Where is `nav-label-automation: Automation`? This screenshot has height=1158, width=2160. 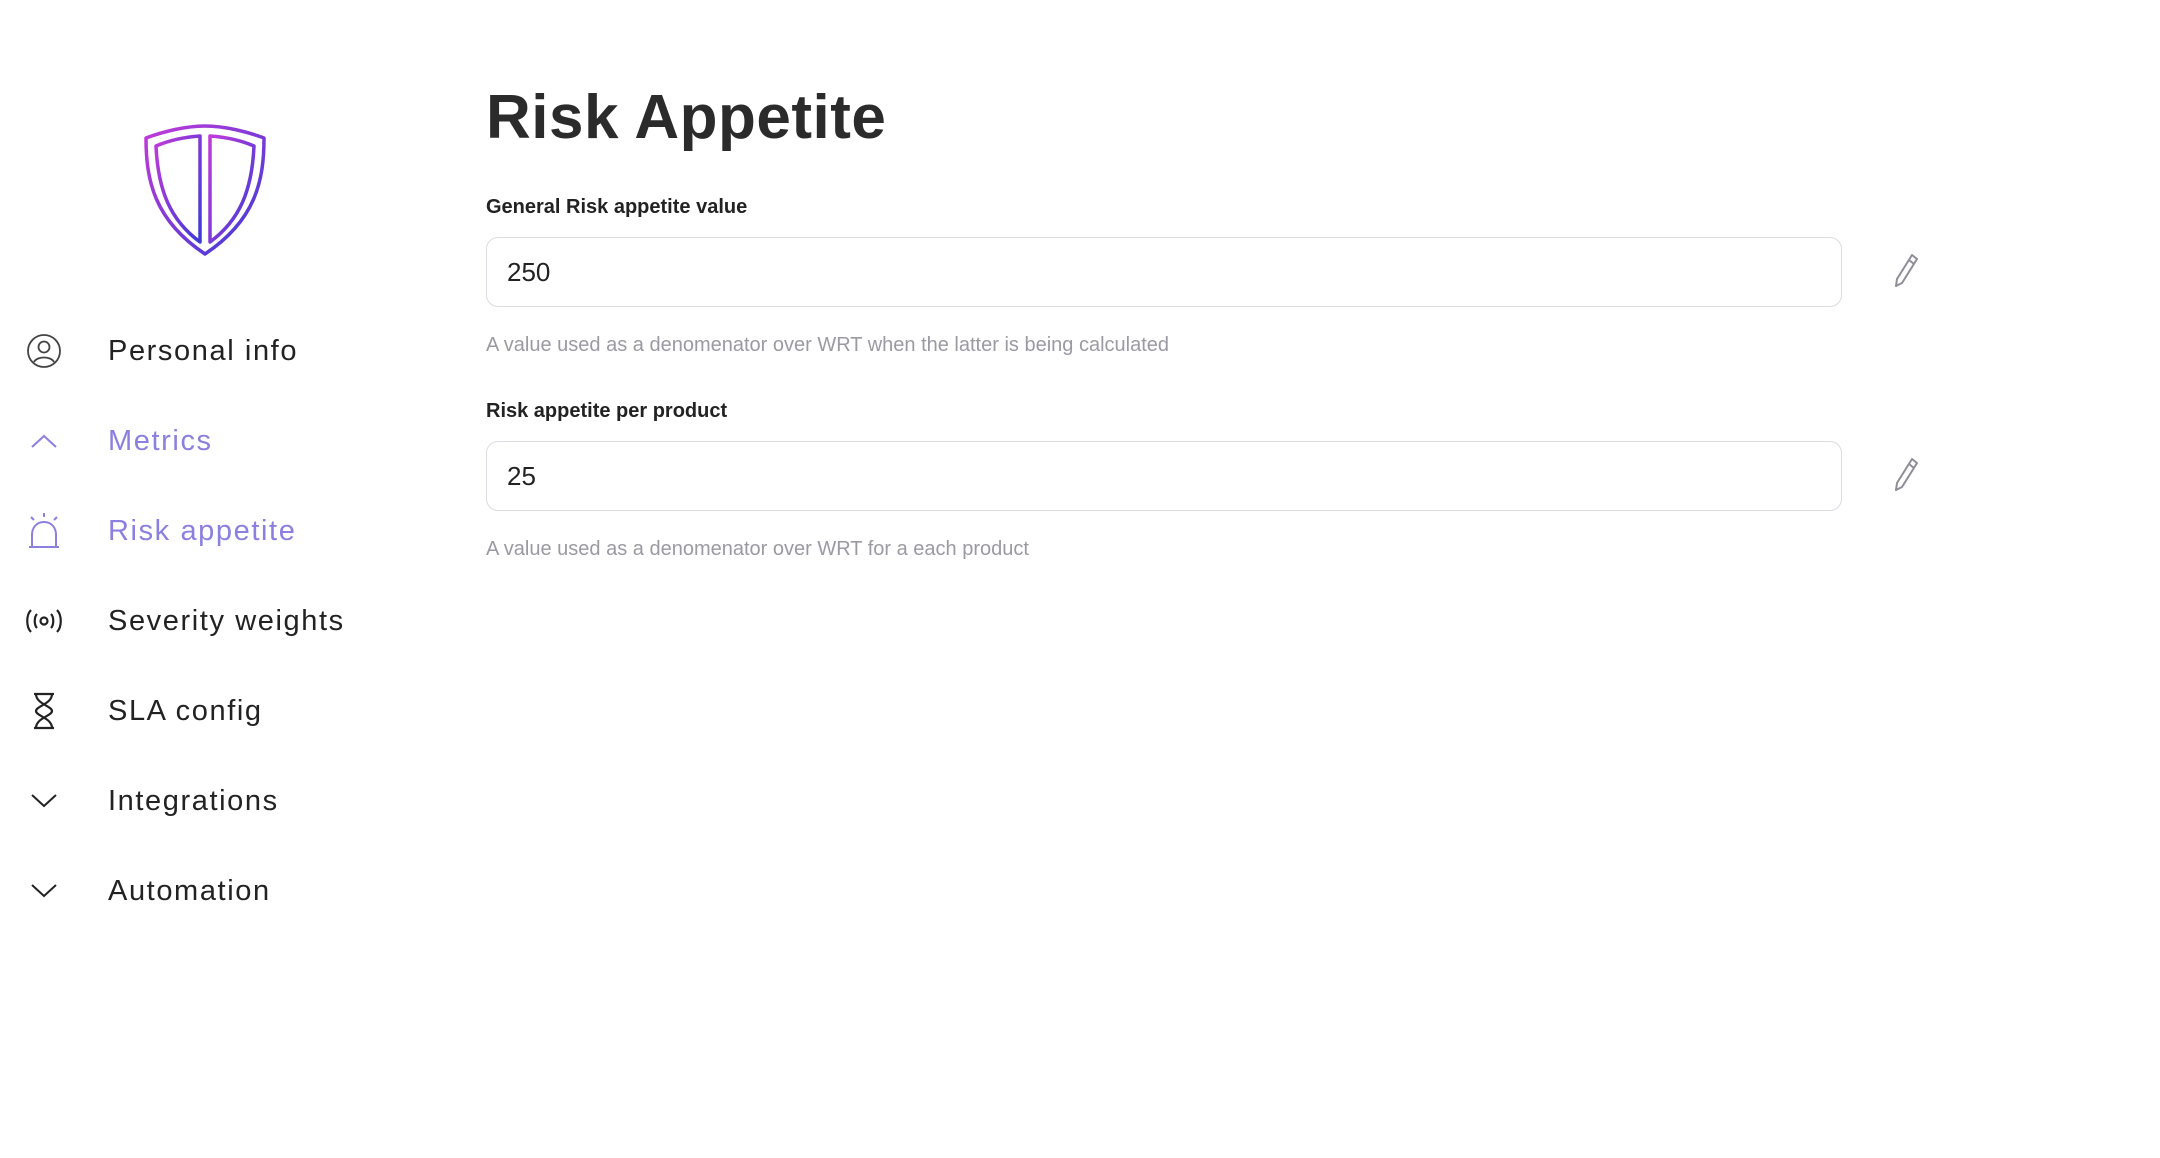 nav-label-automation: Automation is located at coordinates (189, 890).